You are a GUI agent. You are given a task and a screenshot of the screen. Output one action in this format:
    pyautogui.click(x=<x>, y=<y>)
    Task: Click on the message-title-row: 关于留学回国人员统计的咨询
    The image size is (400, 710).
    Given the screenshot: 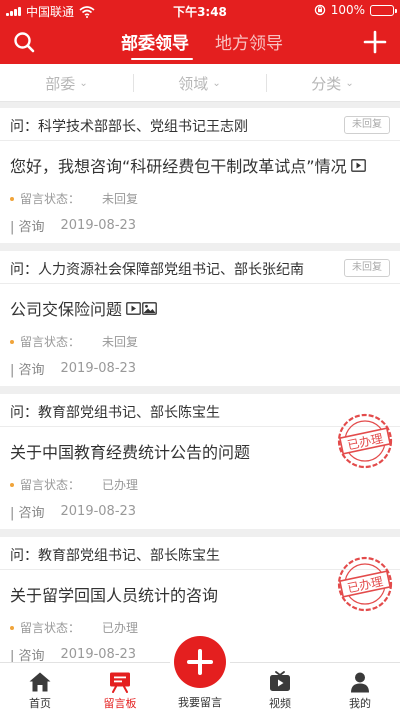 What is the action you would take?
    pyautogui.click(x=114, y=594)
    